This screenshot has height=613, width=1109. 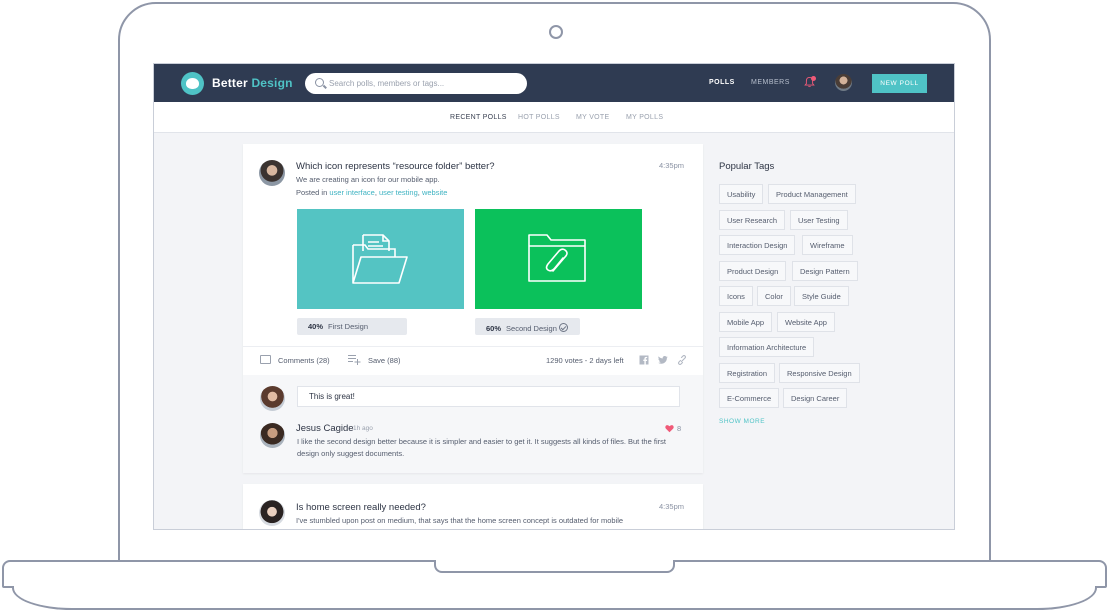 What do you see at coordinates (434, 192) in the screenshot?
I see `poll-tag-link: website` at bounding box center [434, 192].